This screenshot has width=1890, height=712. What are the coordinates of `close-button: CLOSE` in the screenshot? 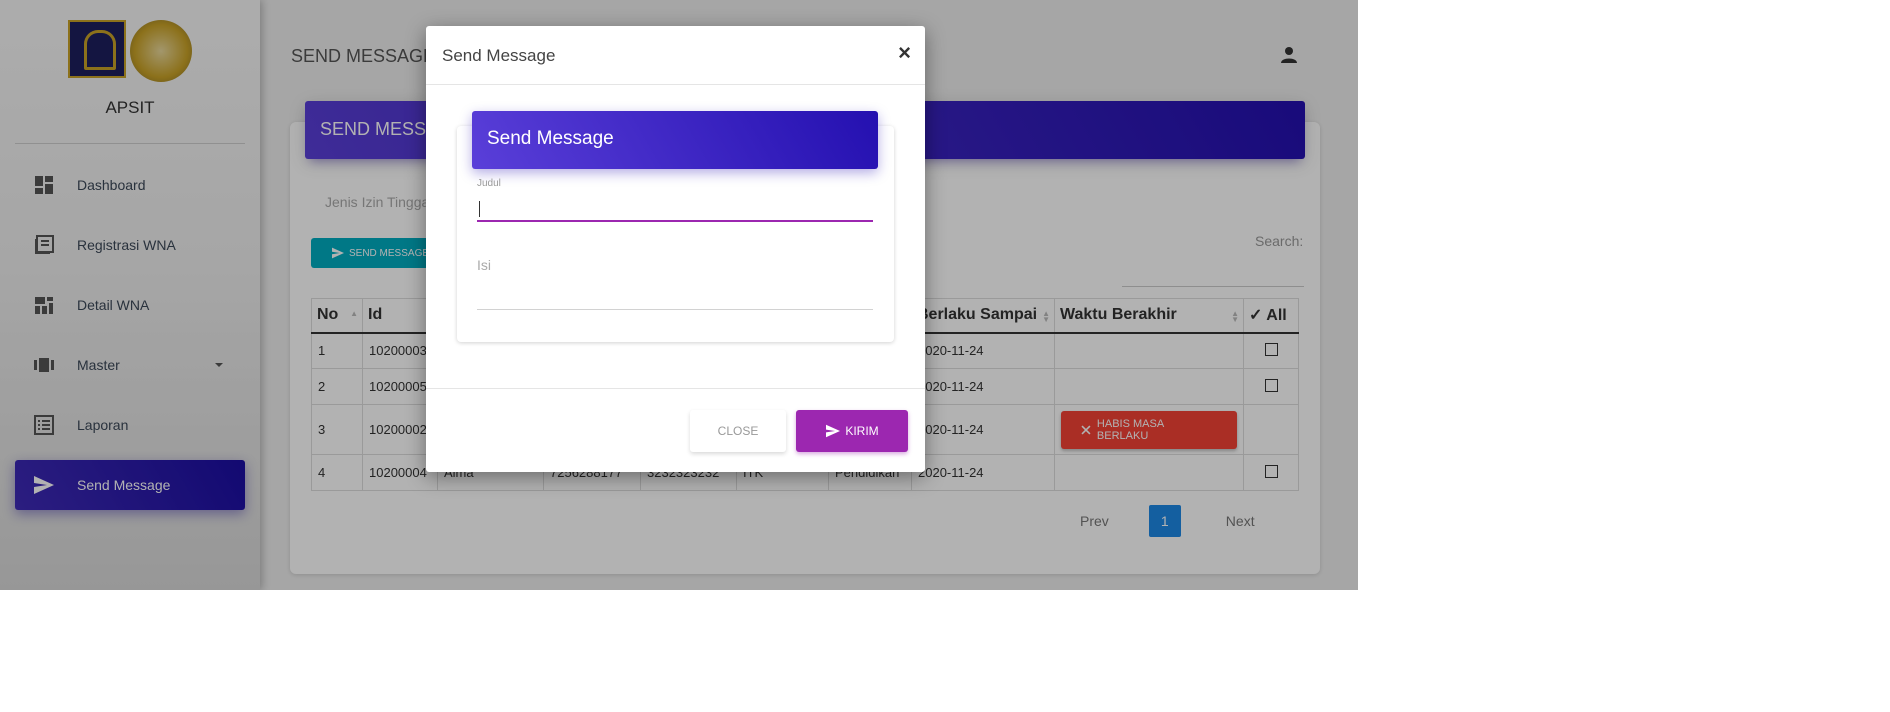 It's located at (738, 431).